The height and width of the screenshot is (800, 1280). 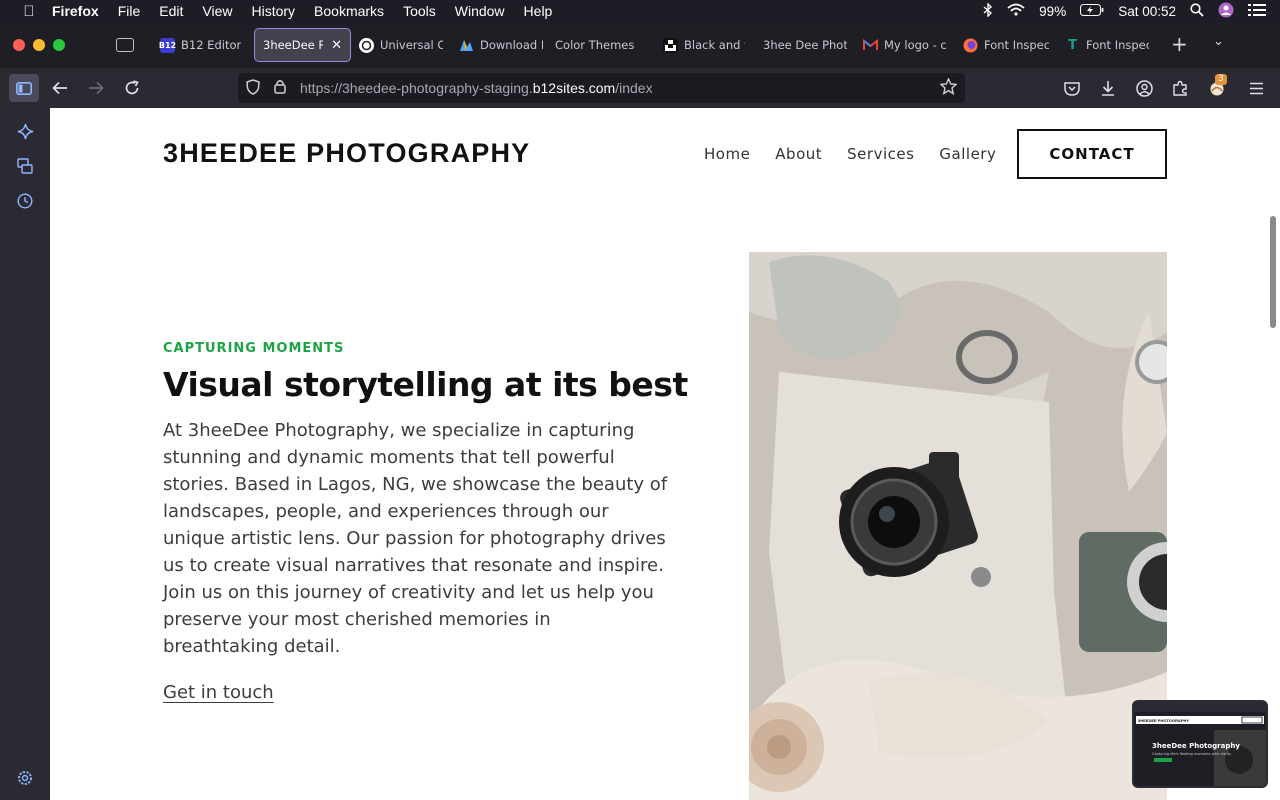 What do you see at coordinates (346, 153) in the screenshot?
I see `site-logo: 3HEEDEE PHOTOGRAPHY` at bounding box center [346, 153].